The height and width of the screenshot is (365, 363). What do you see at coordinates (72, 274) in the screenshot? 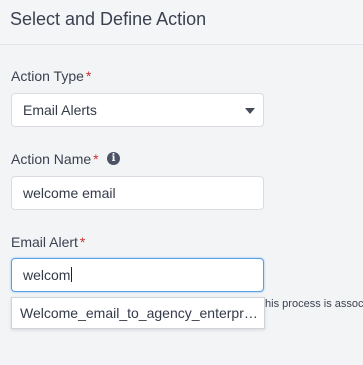
I see `text-cursor` at bounding box center [72, 274].